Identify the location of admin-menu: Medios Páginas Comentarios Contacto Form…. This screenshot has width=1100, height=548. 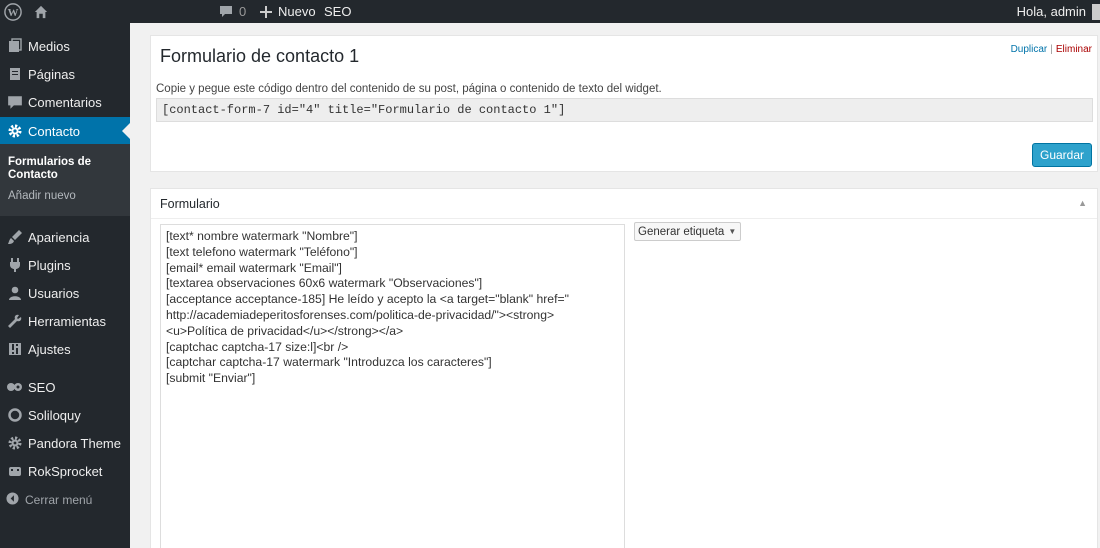
(65, 285).